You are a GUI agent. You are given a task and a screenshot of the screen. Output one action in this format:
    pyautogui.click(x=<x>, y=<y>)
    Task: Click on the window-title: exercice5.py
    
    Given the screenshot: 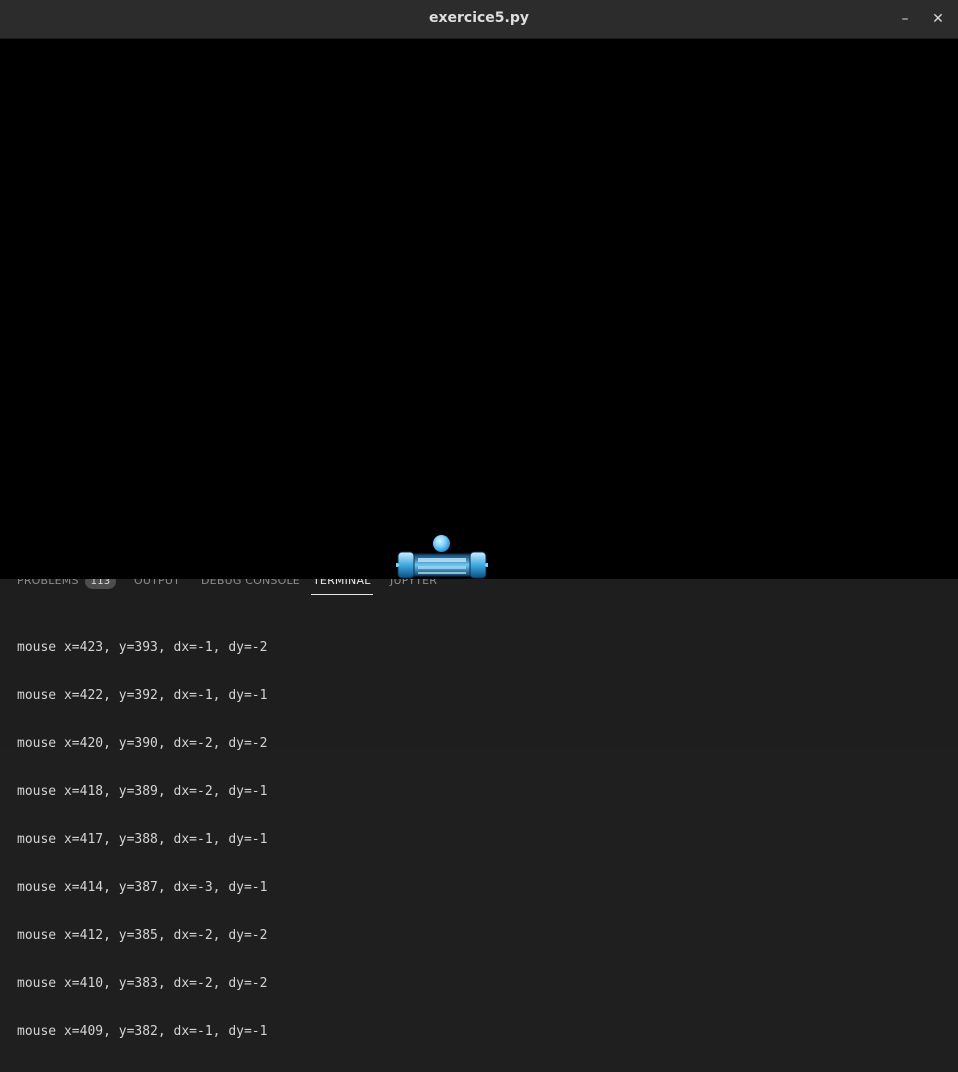 What is the action you would take?
    pyautogui.click(x=479, y=18)
    